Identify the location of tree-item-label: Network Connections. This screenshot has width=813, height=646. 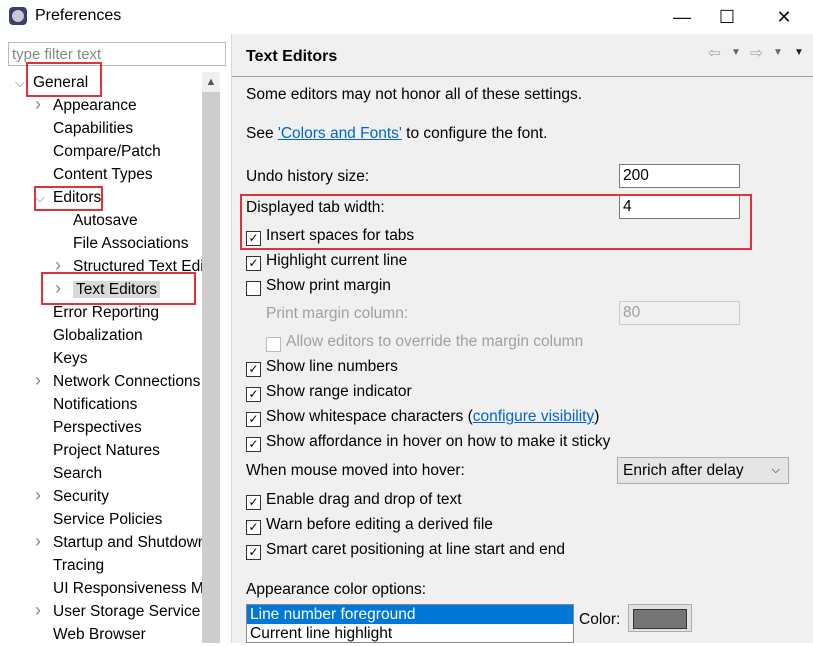
(127, 381).